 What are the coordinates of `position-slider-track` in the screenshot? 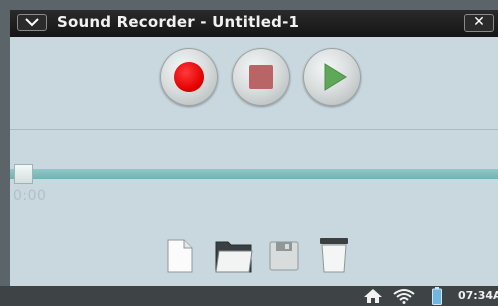 It's located at (254, 174).